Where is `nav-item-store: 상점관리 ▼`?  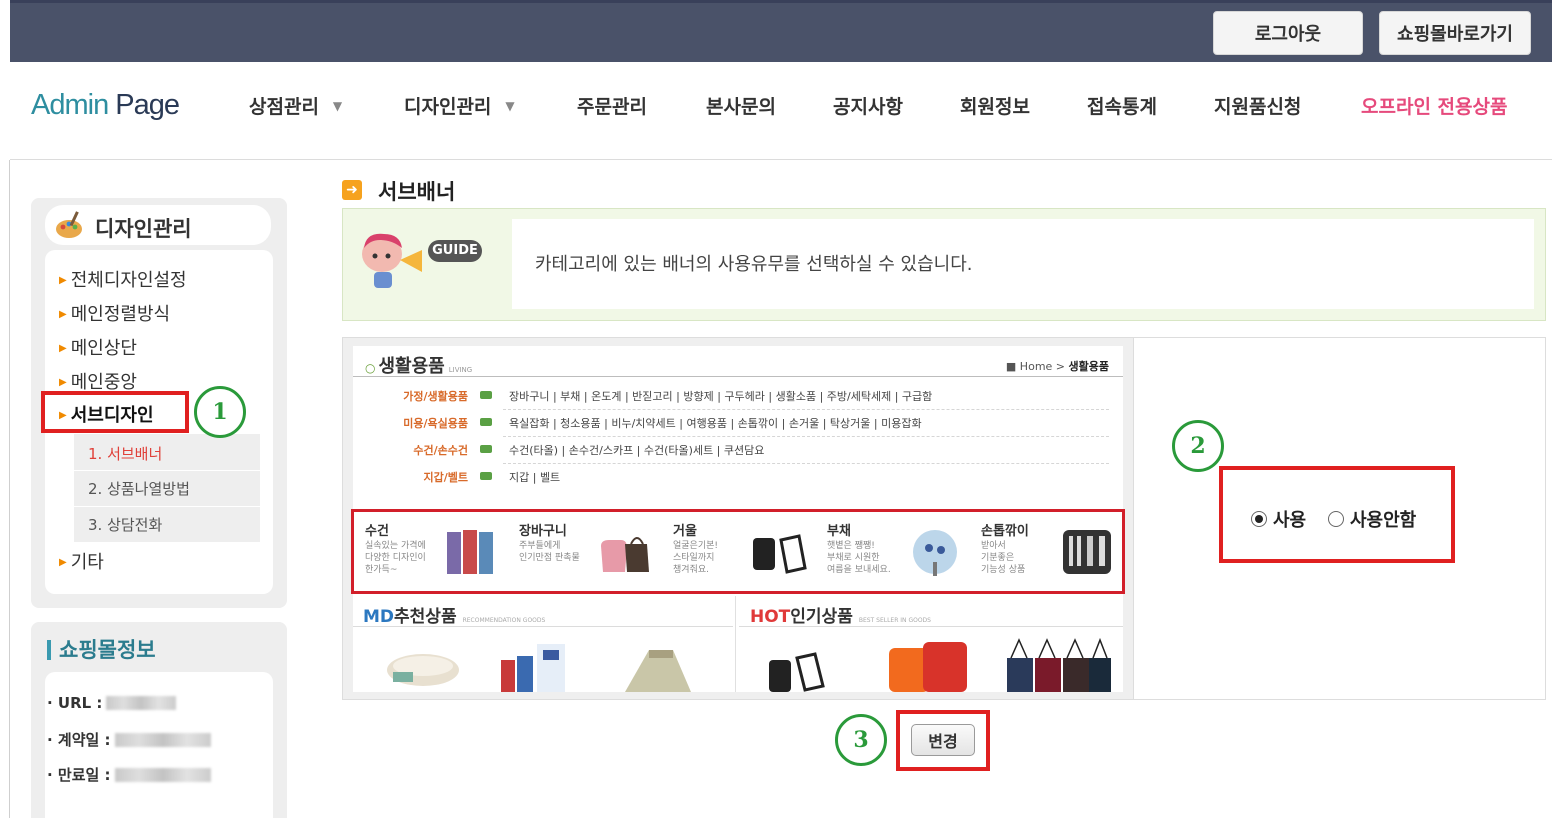
nav-item-store: 상점관리 ▼ is located at coordinates (295, 105).